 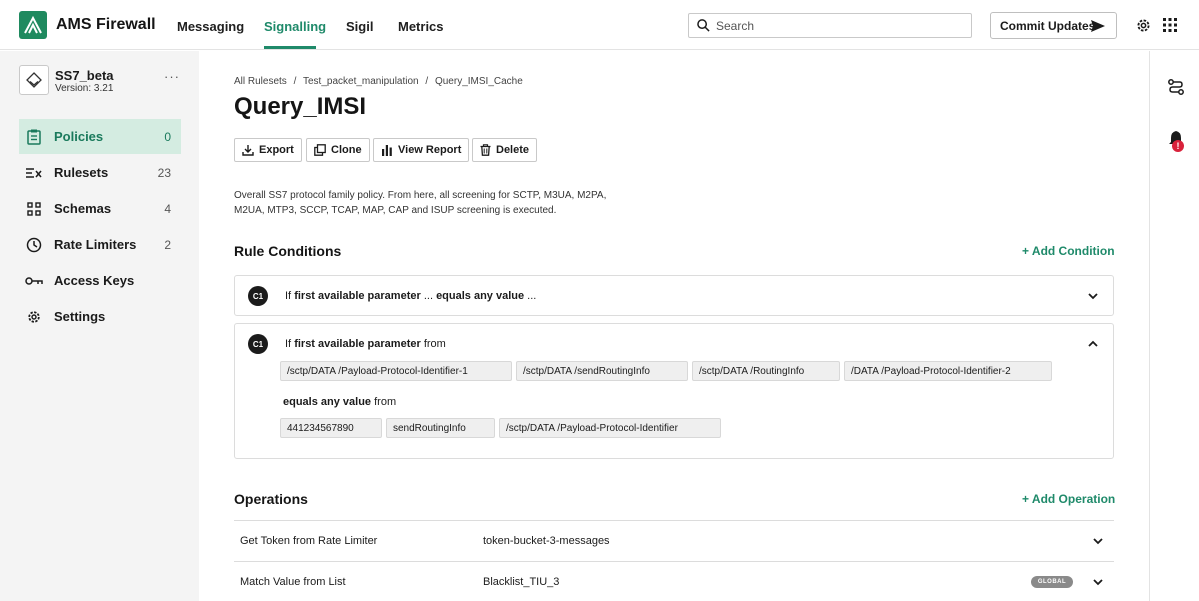 What do you see at coordinates (248, 150) in the screenshot?
I see `download-icon` at bounding box center [248, 150].